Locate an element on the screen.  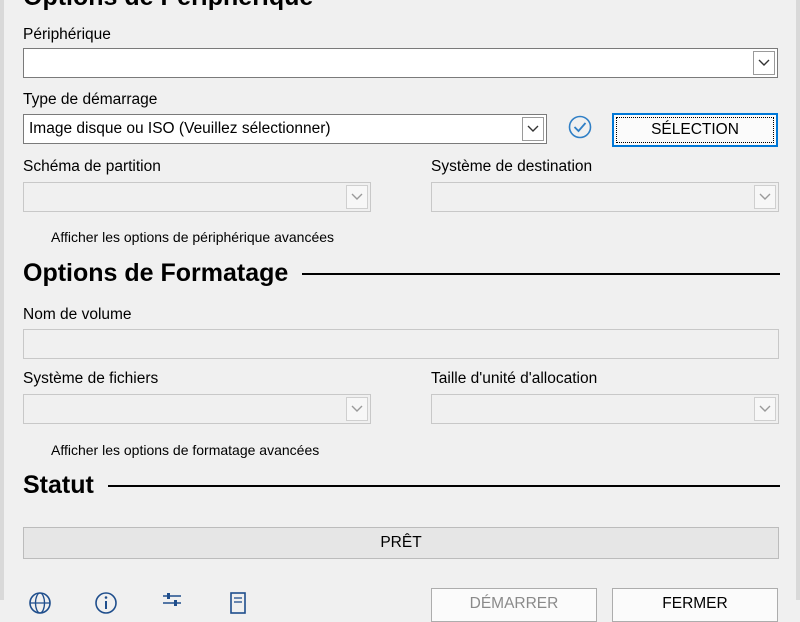
volume-label-input is located at coordinates (401, 344).